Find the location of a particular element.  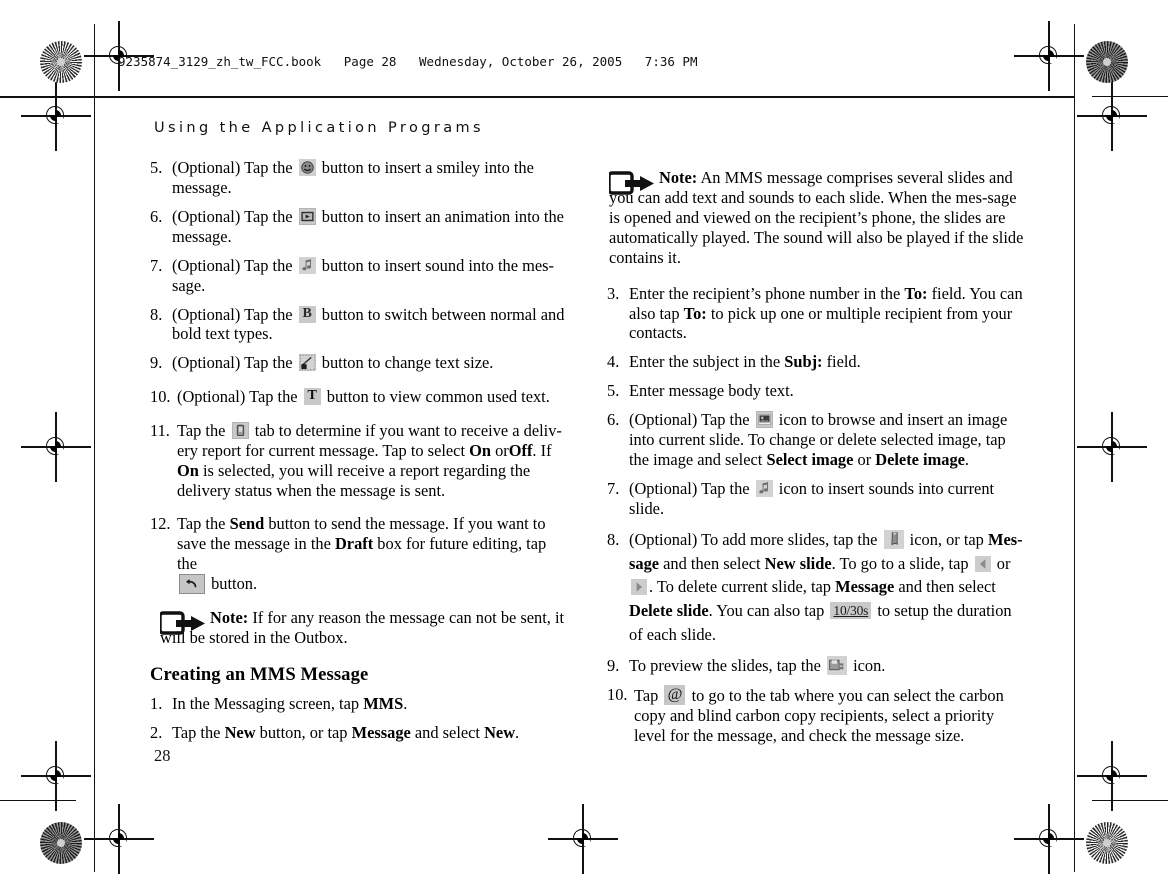

step-number: 9. is located at coordinates (613, 665).